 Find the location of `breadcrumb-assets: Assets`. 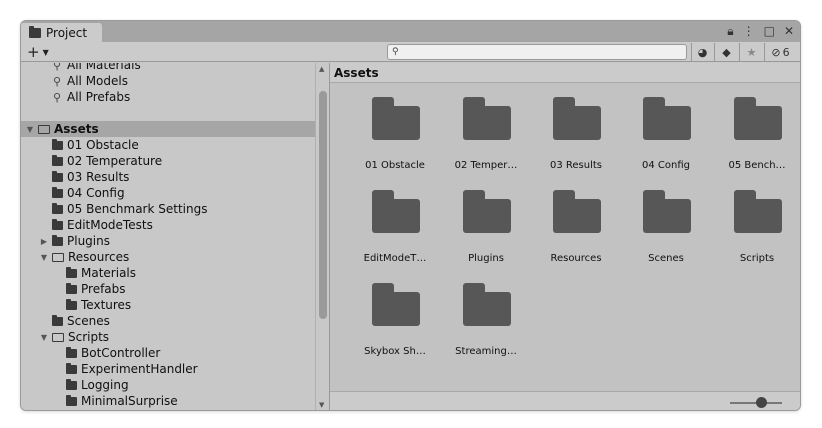

breadcrumb-assets: Assets is located at coordinates (356, 73).